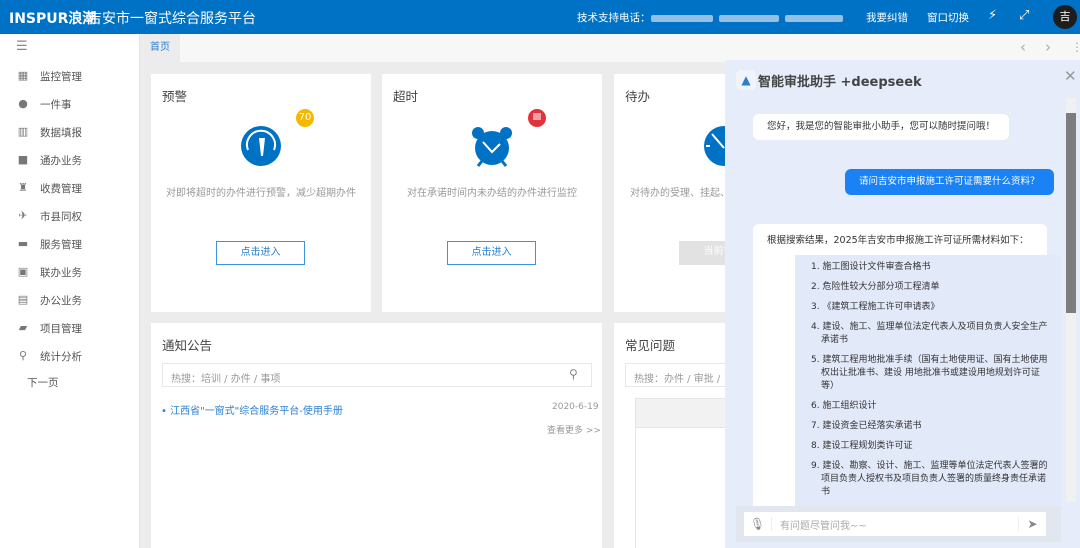 Image resolution: width=1080 pixels, height=548 pixels. What do you see at coordinates (23, 215) in the screenshot?
I see `airplane-icon: ✈` at bounding box center [23, 215].